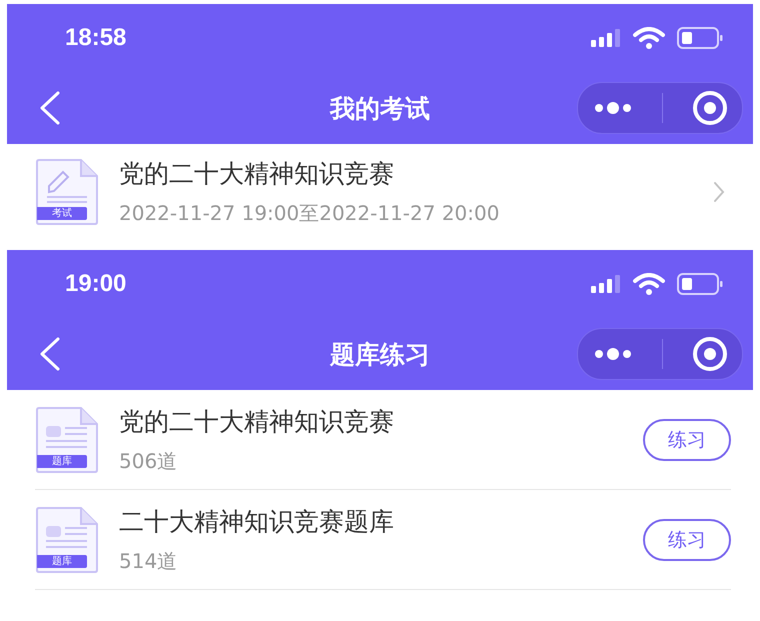 Image resolution: width=760 pixels, height=621 pixels. What do you see at coordinates (257, 522) in the screenshot?
I see `item-title: 二十大精神知识竞赛题库` at bounding box center [257, 522].